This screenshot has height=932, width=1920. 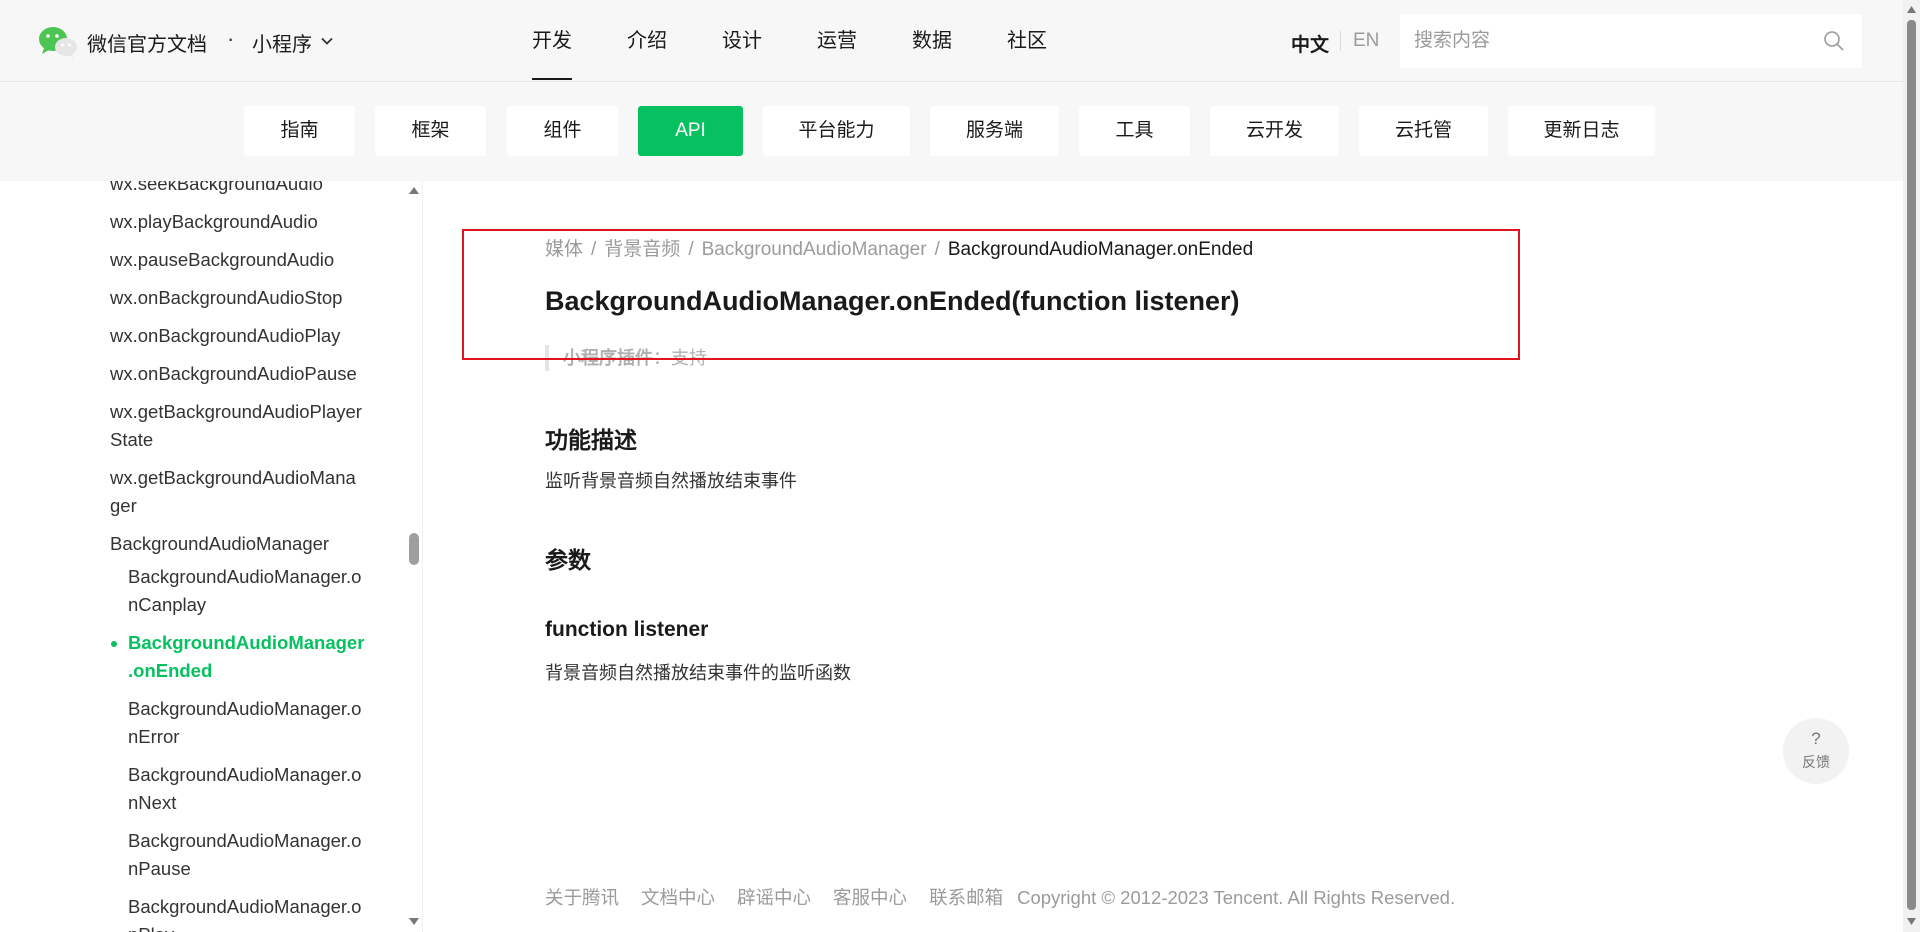 I want to click on plugin-support-value: ：支持, so click(x=680, y=358).